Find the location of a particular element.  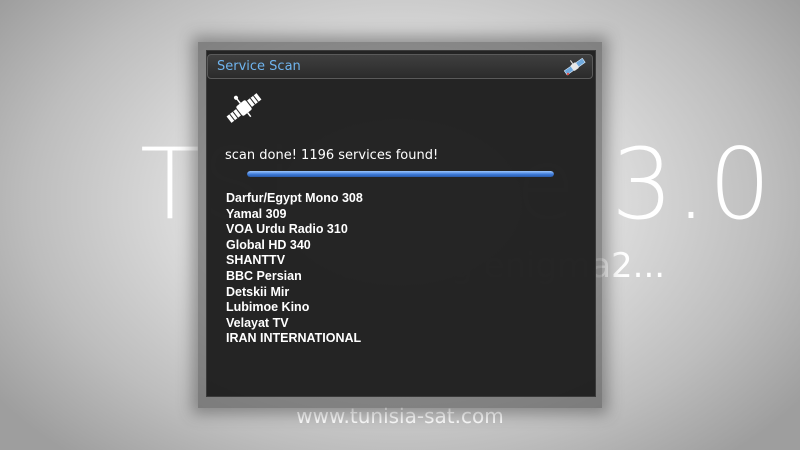

list-item: IRAN INTERNATIONAL is located at coordinates (294, 338).